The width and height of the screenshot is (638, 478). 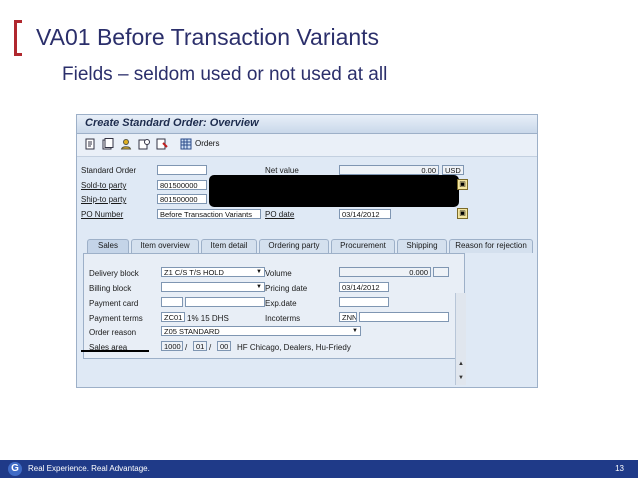 I want to click on incoterms-code-field: ZNN, so click(x=348, y=317).